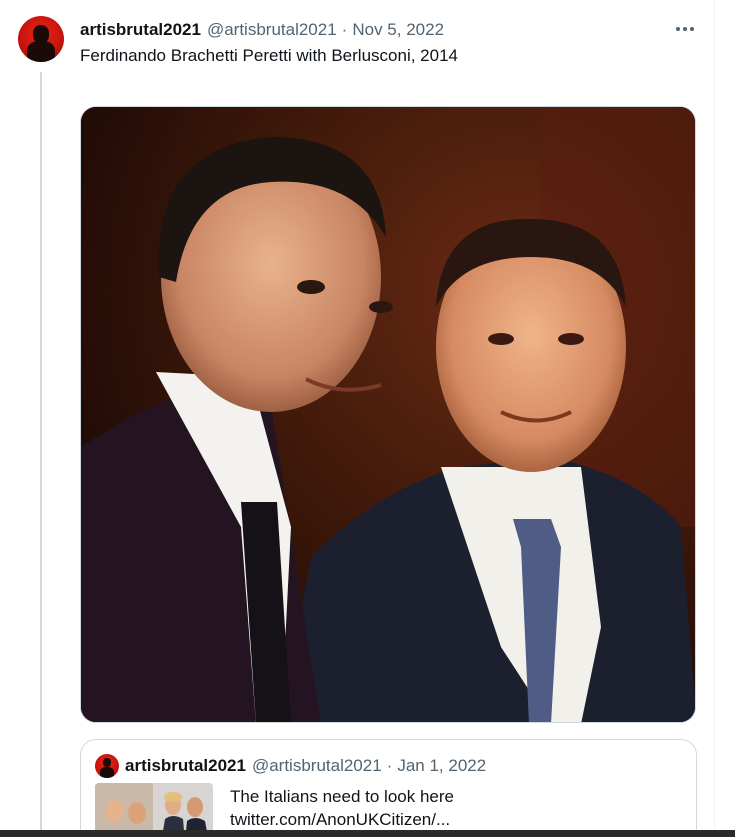 Image resolution: width=735 pixels, height=837 pixels. I want to click on quoted-avatar, so click(107, 766).